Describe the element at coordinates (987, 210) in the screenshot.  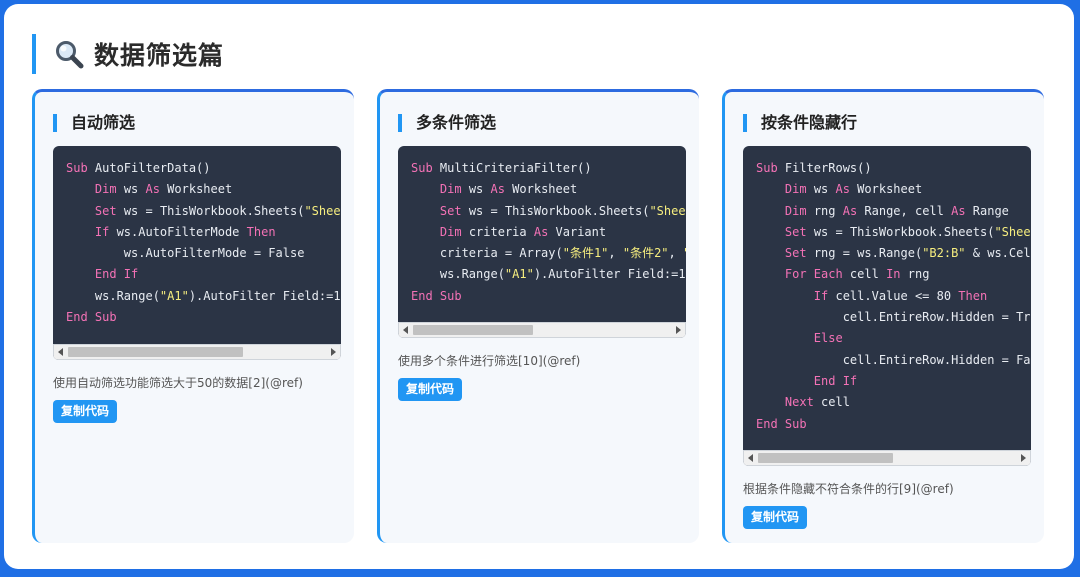
I see `code-text: Range` at that location.